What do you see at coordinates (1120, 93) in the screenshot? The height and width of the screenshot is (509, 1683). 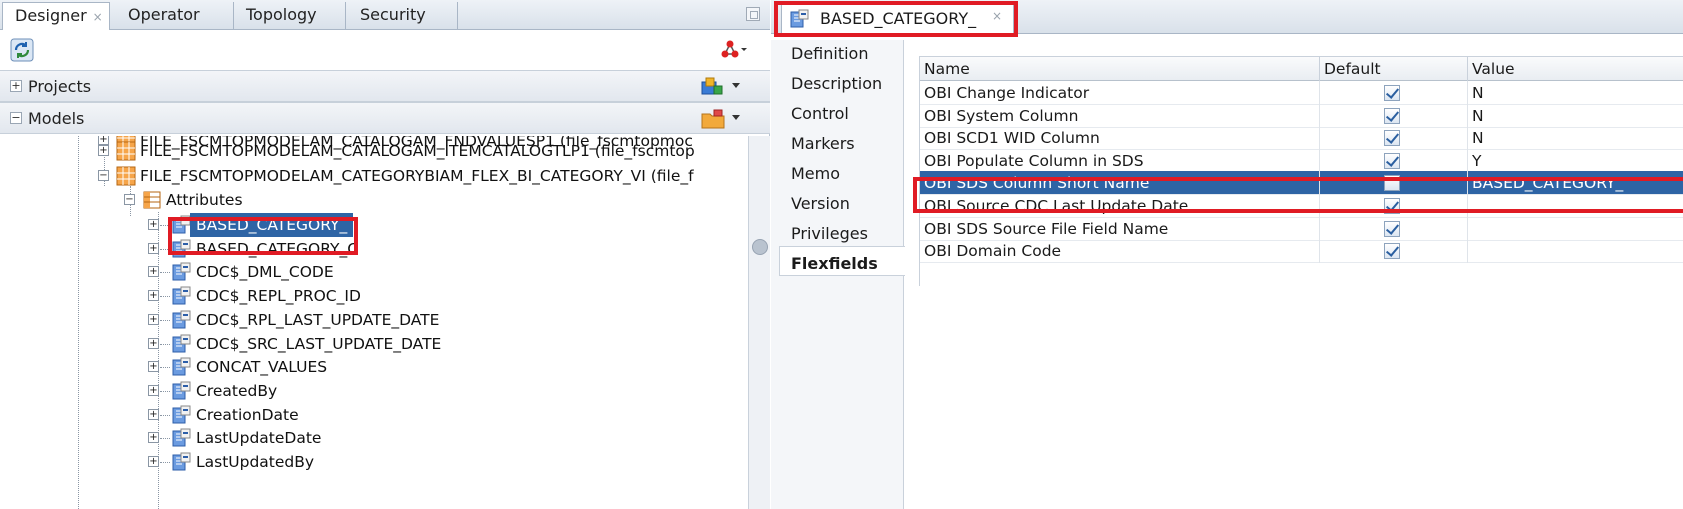 I see `cell-name: OBI Change Indicator` at bounding box center [1120, 93].